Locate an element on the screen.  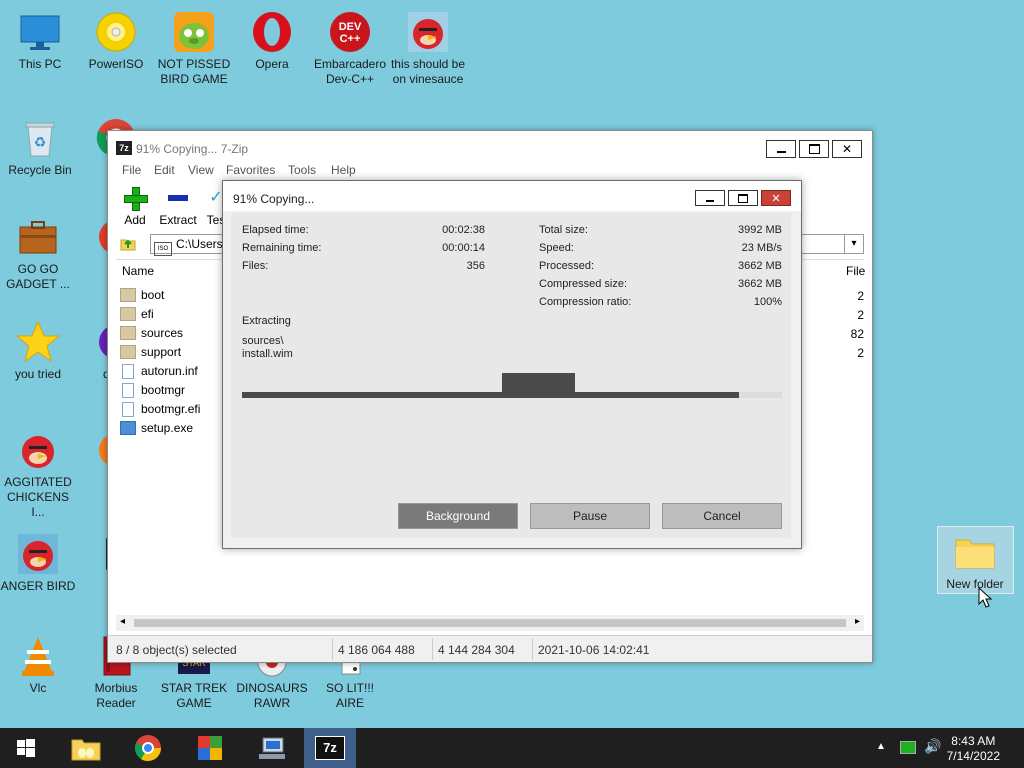
menu-tools: Tools is located at coordinates (302, 170).